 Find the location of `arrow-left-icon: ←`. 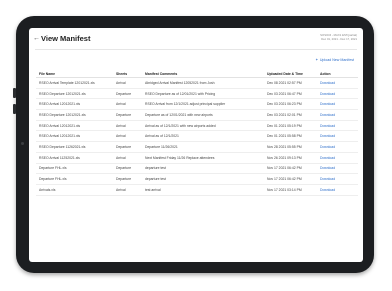

arrow-left-icon: ← is located at coordinates (36, 38).